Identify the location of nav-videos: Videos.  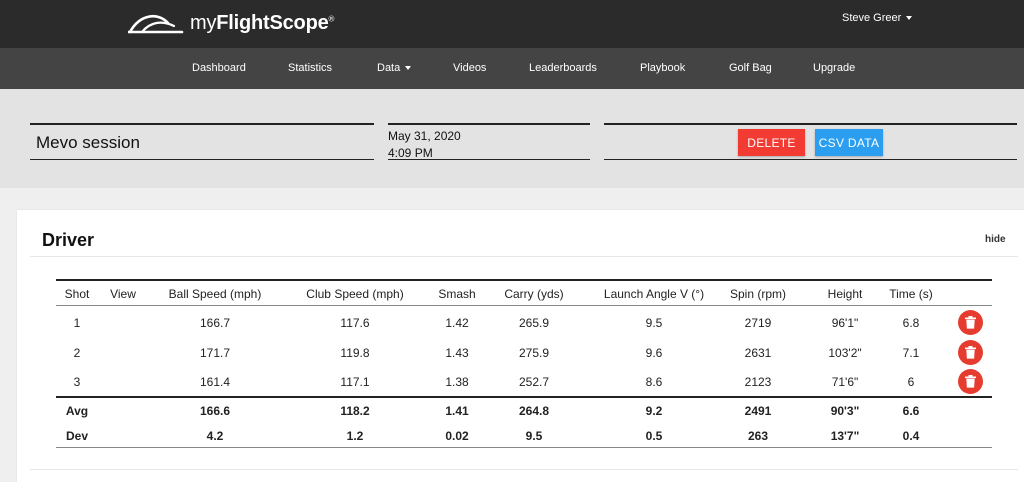
(469, 68).